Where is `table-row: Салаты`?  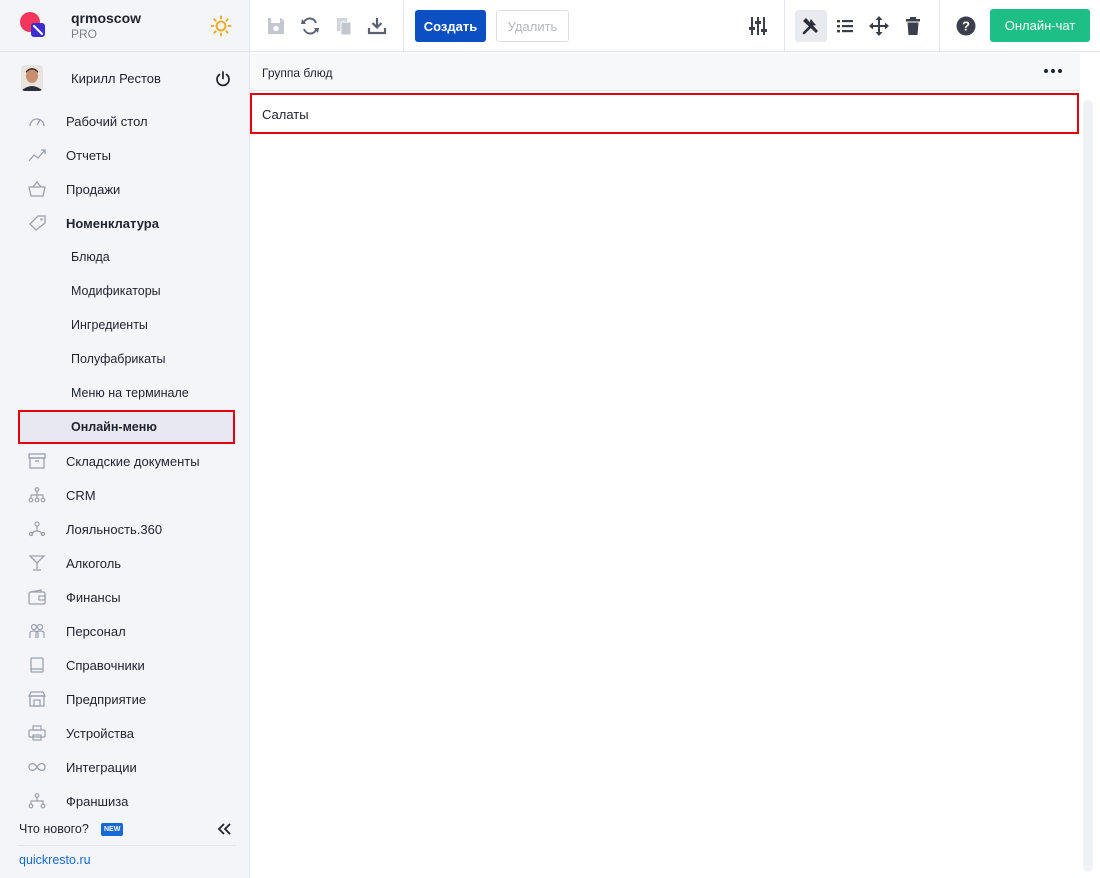 table-row: Салаты is located at coordinates (664, 113).